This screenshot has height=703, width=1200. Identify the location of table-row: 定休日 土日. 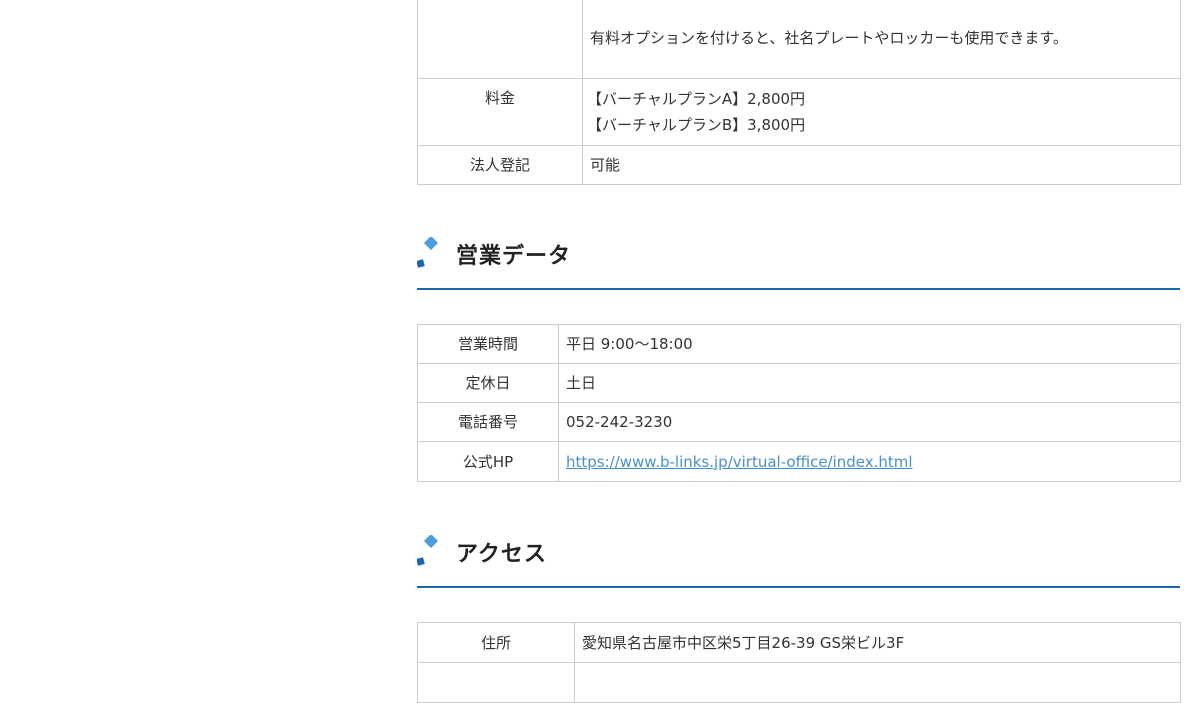
(799, 383).